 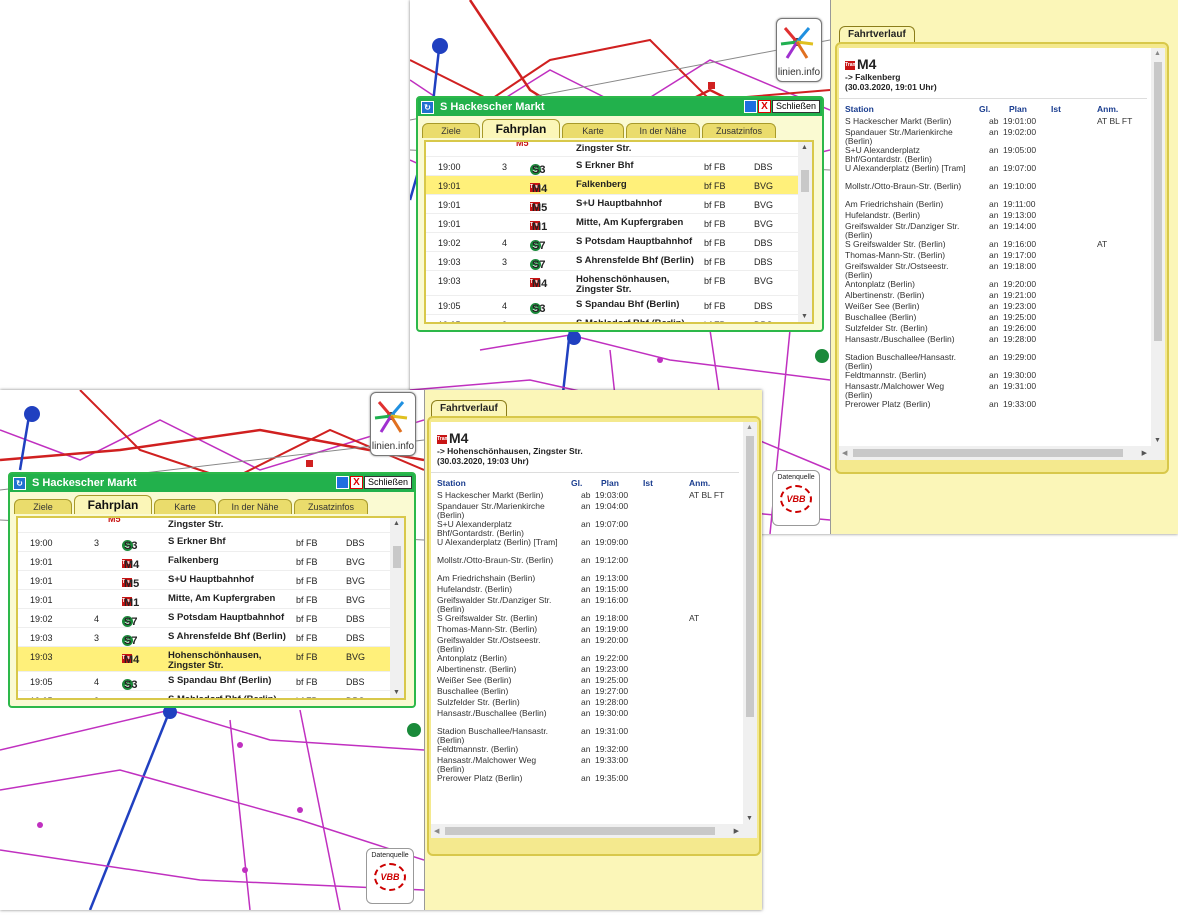 What do you see at coordinates (1020, 186) in the screenshot?
I see `stop-time: 19:10:00` at bounding box center [1020, 186].